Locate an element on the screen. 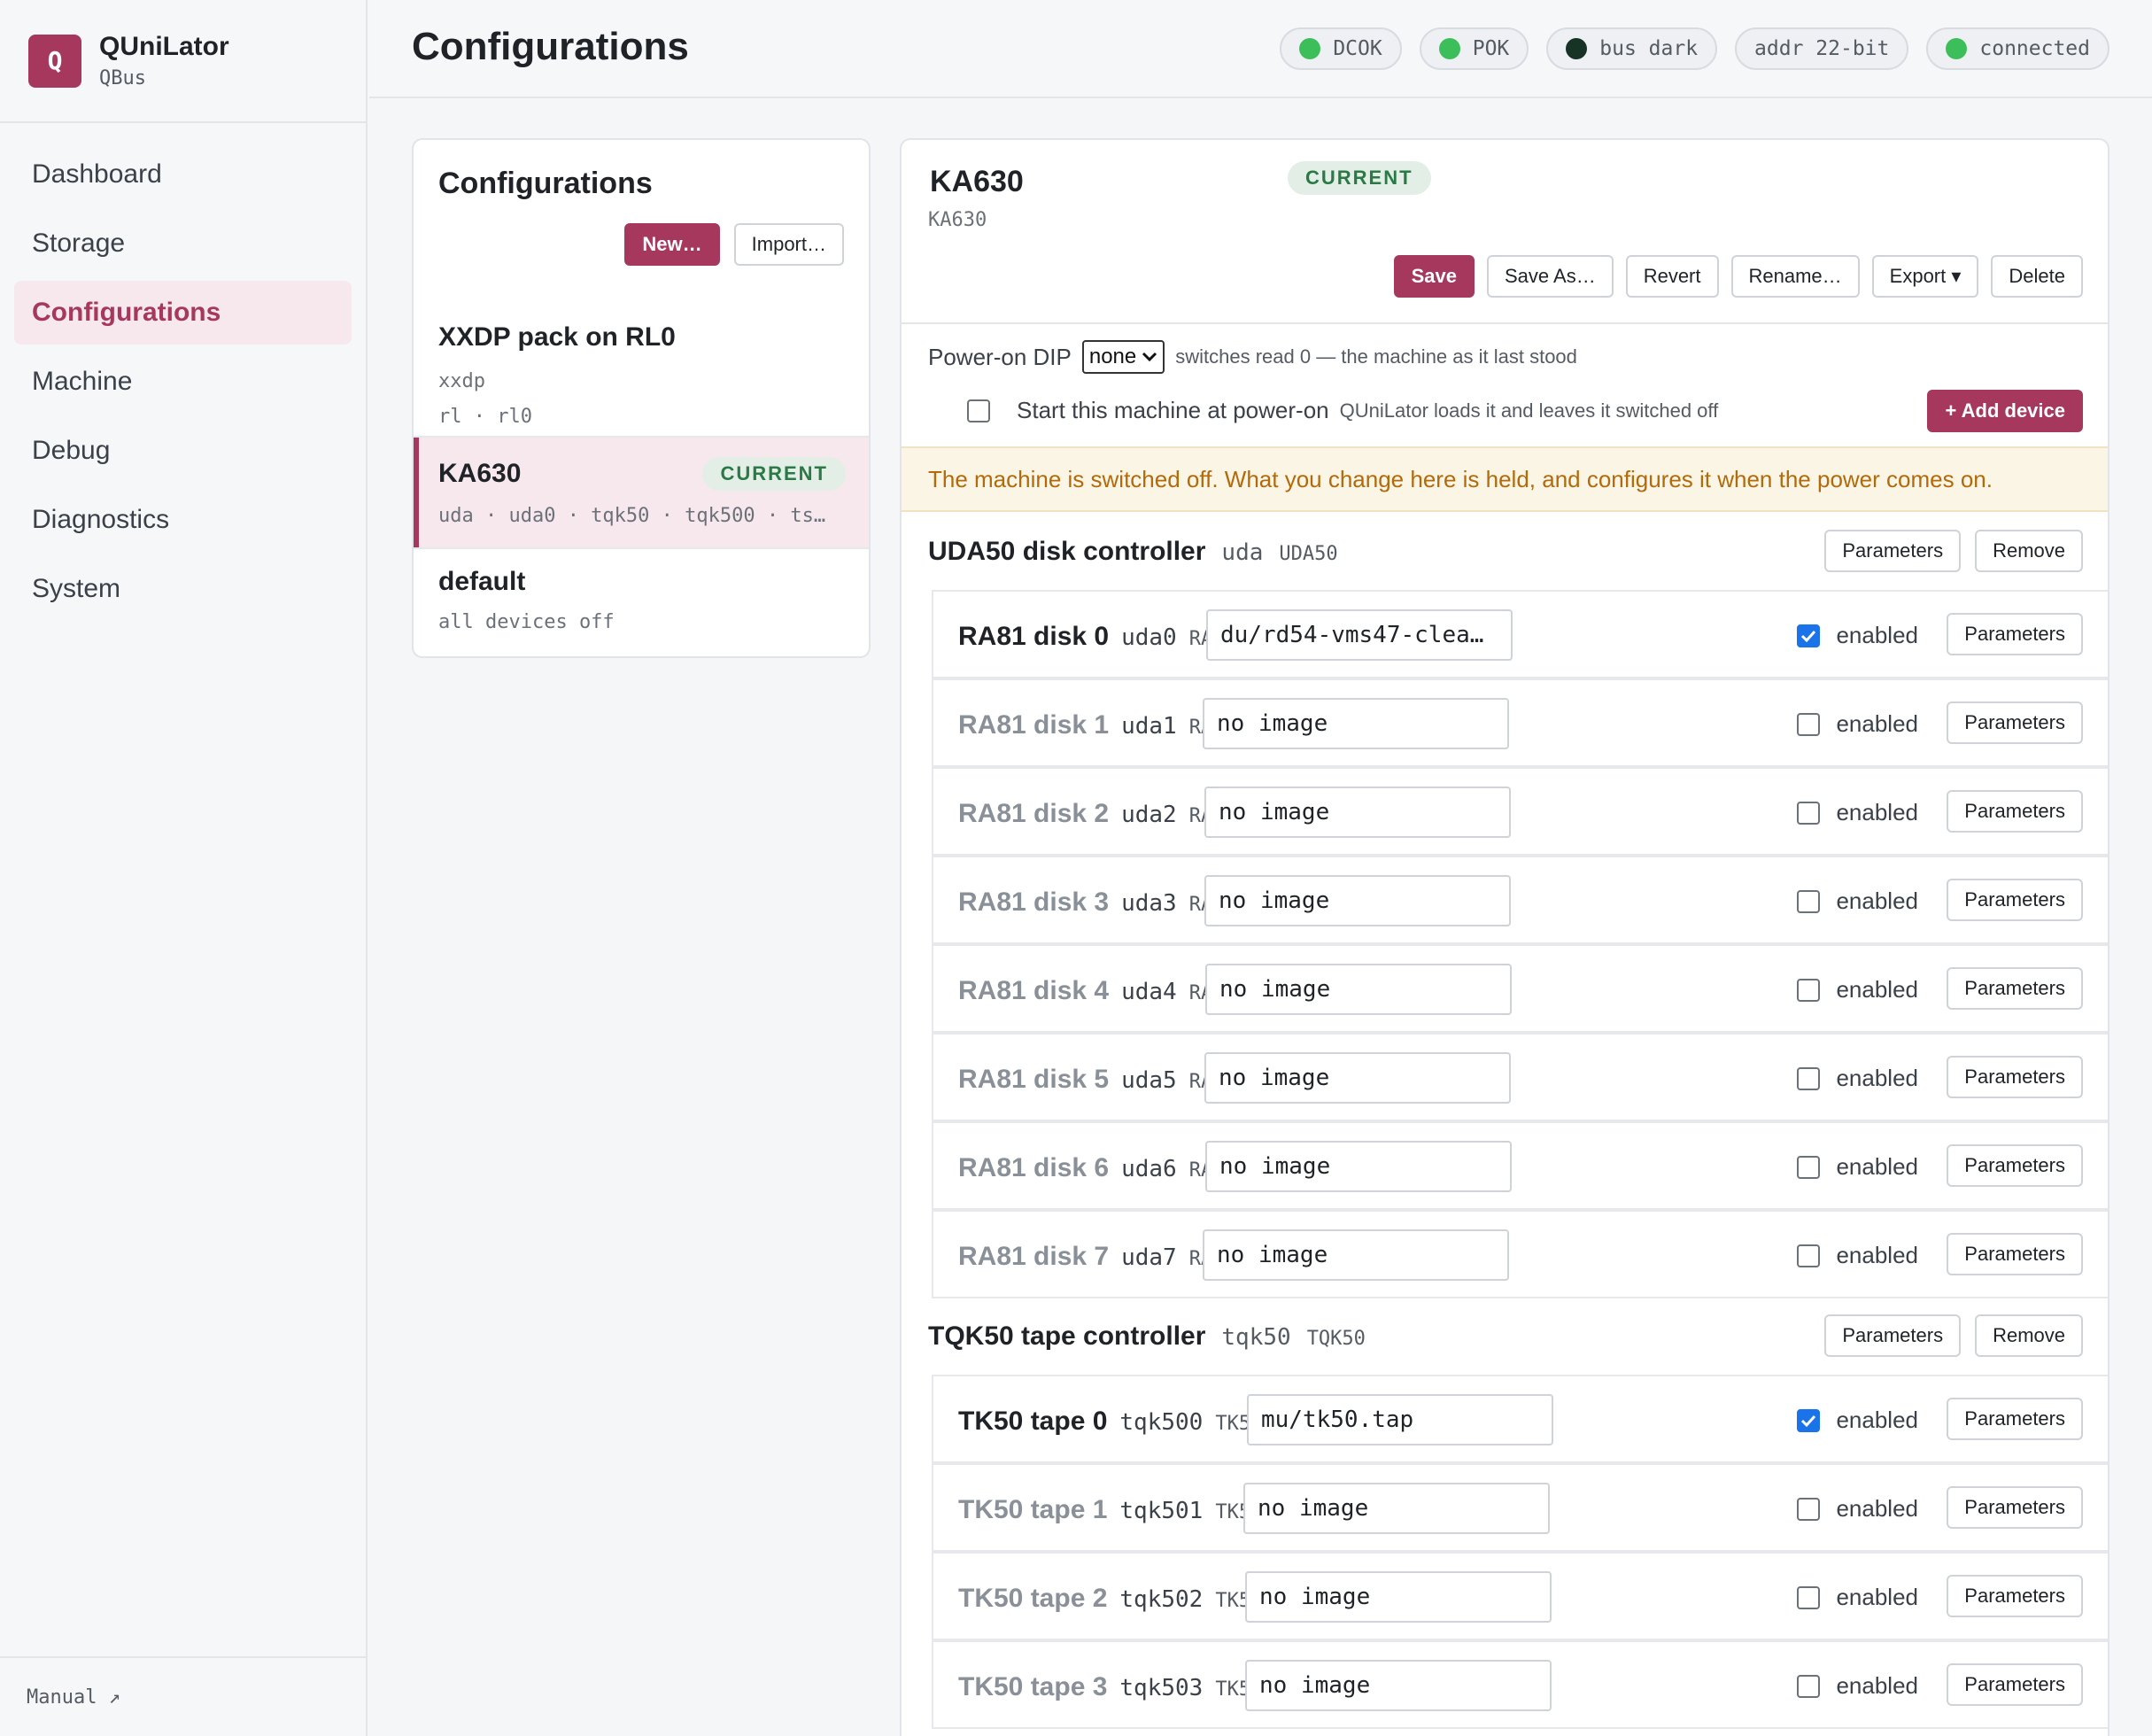 This screenshot has height=1736, width=2152. unit-label: RA81 disk 5uda5RA81 is located at coordinates (1097, 1080).